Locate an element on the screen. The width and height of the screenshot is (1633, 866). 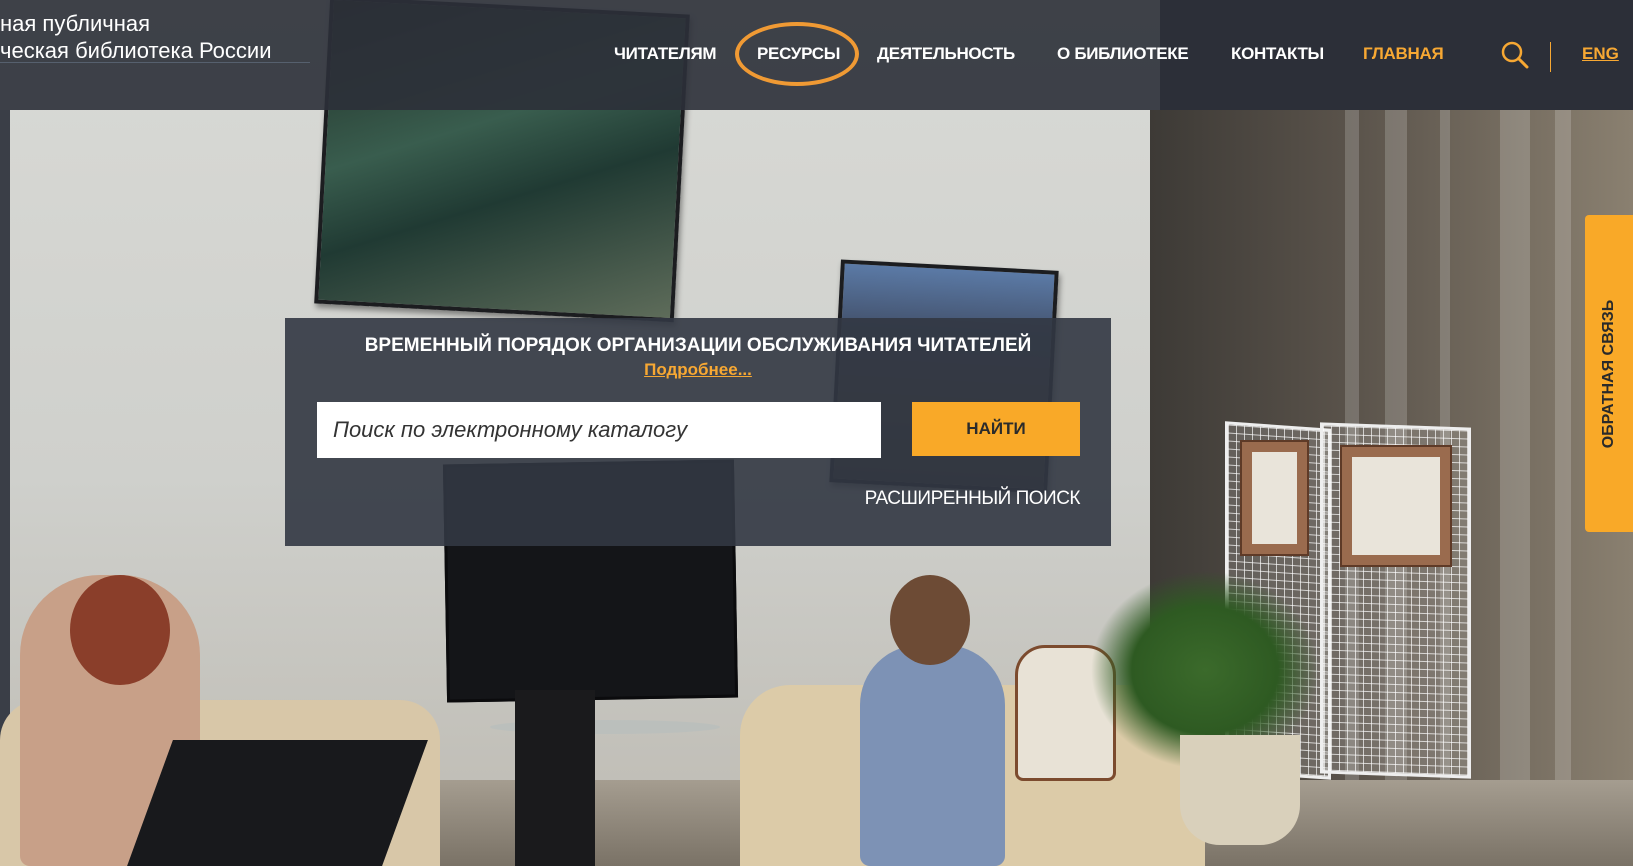
search-icon is located at coordinates (1515, 55).